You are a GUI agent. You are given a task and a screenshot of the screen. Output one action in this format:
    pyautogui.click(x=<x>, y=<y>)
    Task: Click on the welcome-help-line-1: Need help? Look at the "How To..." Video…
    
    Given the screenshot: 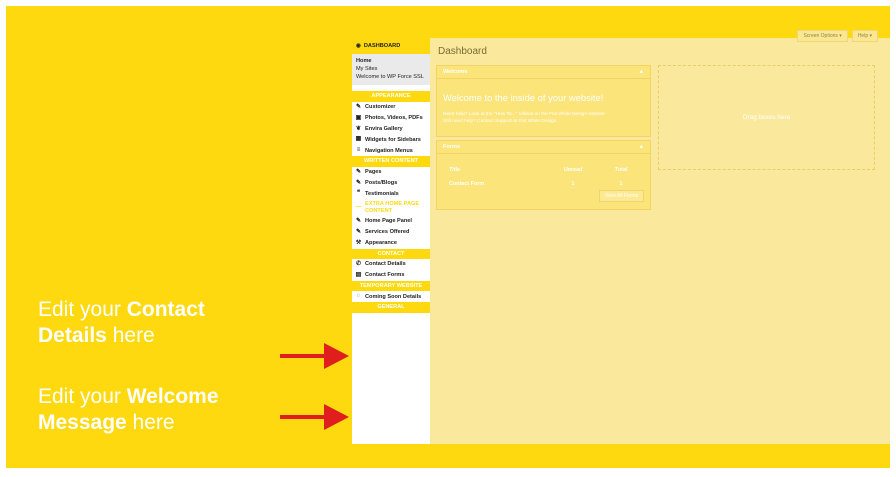 What is the action you would take?
    pyautogui.click(x=524, y=114)
    